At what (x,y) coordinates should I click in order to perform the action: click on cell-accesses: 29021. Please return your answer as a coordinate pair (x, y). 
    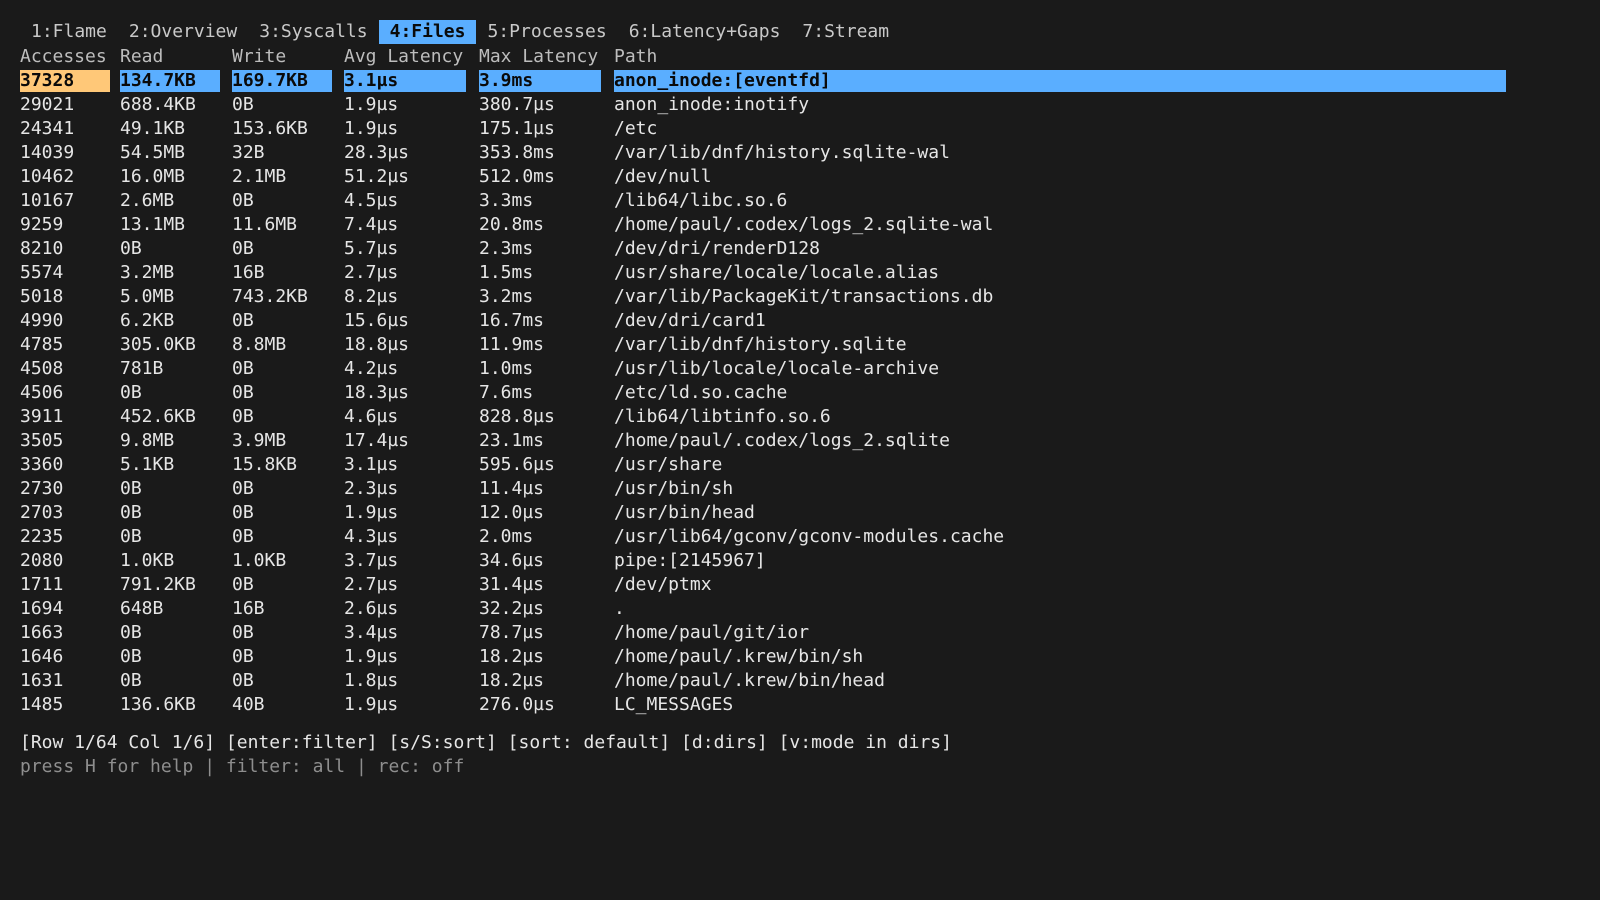
    Looking at the image, I should click on (47, 104).